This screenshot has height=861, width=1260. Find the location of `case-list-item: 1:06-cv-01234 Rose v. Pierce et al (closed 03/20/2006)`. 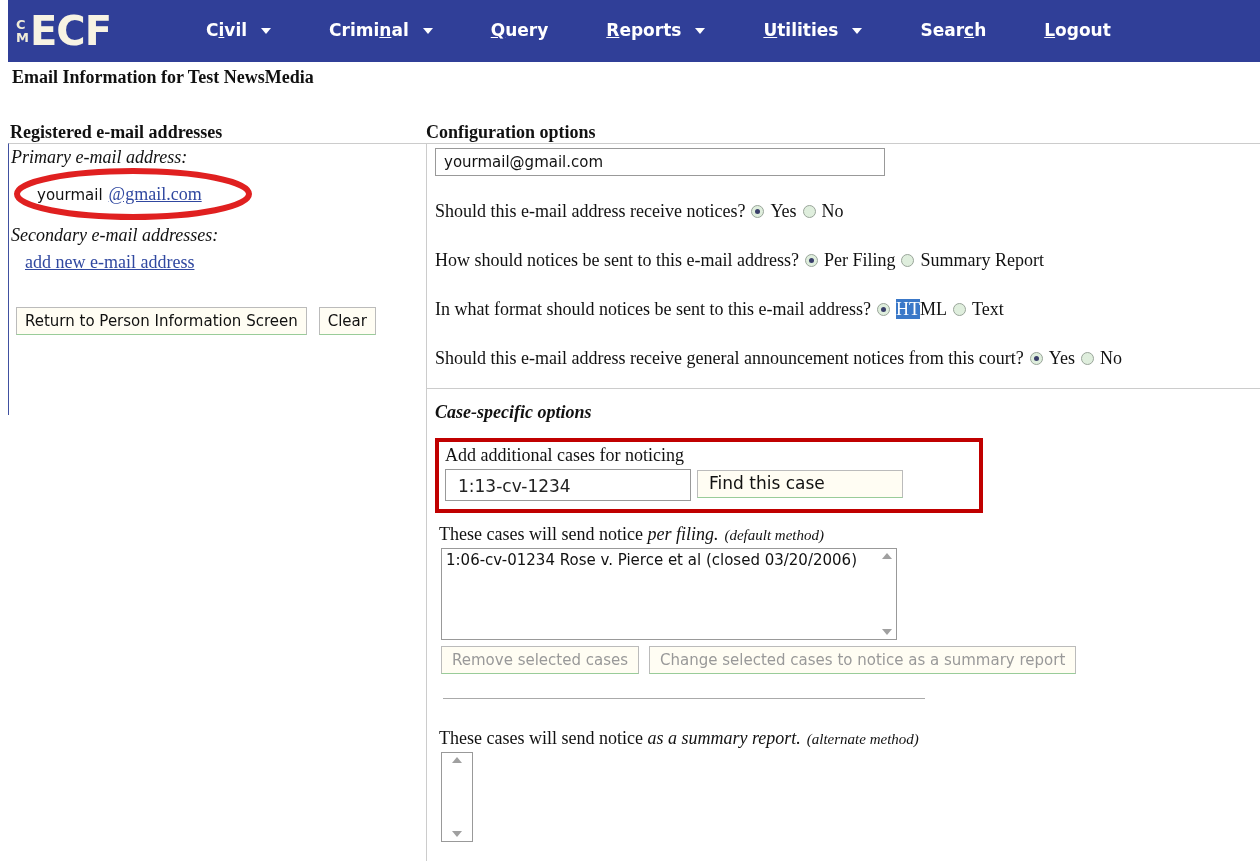

case-list-item: 1:06-cv-01234 Rose v. Pierce et al (closed 03/20/2006) is located at coordinates (651, 560).